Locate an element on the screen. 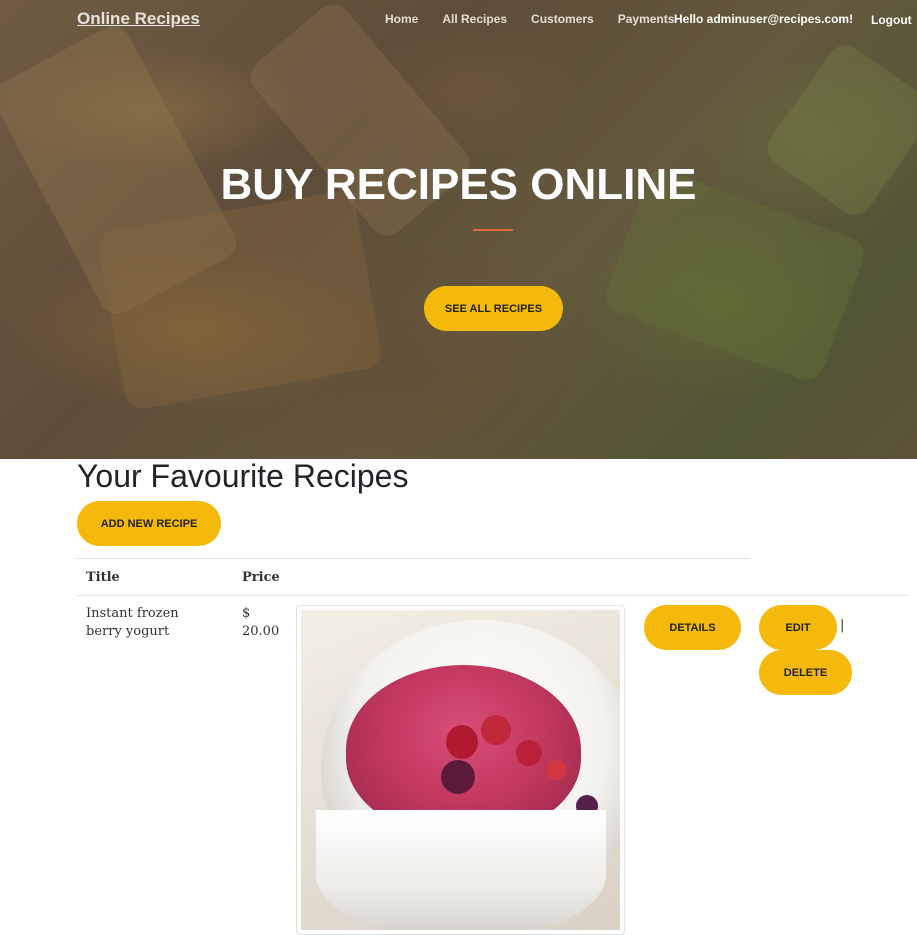 The height and width of the screenshot is (935, 917). details-button: DETAILS is located at coordinates (692, 627).